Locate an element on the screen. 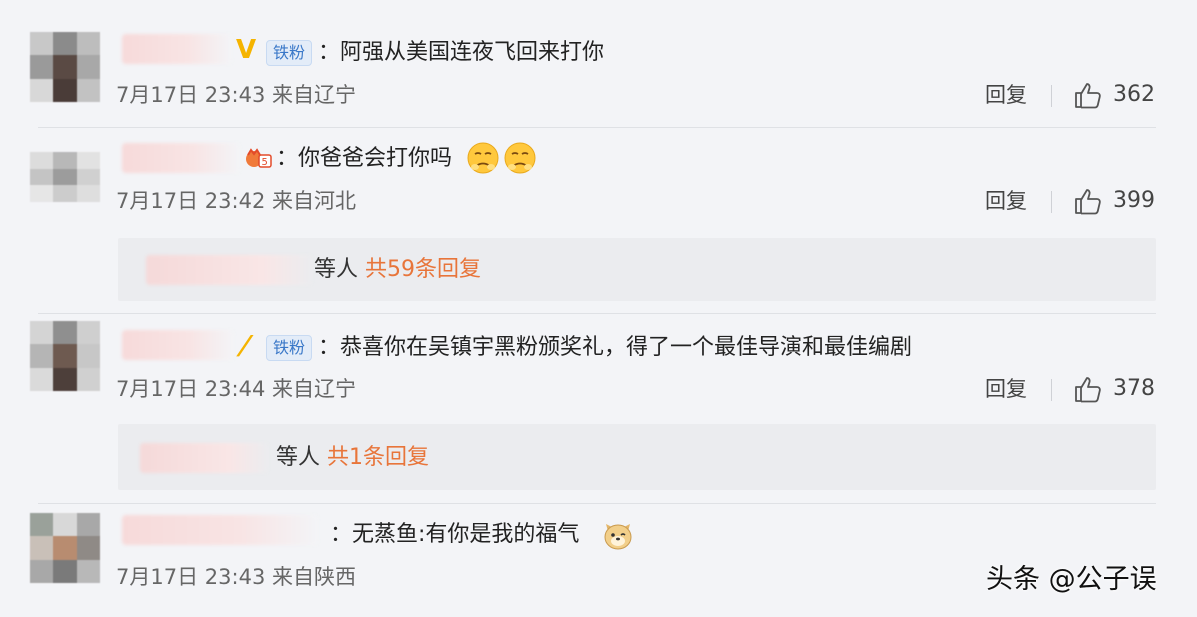 The image size is (1197, 617). comment-meta: 7月17日 23:42 来自河北 is located at coordinates (236, 201).